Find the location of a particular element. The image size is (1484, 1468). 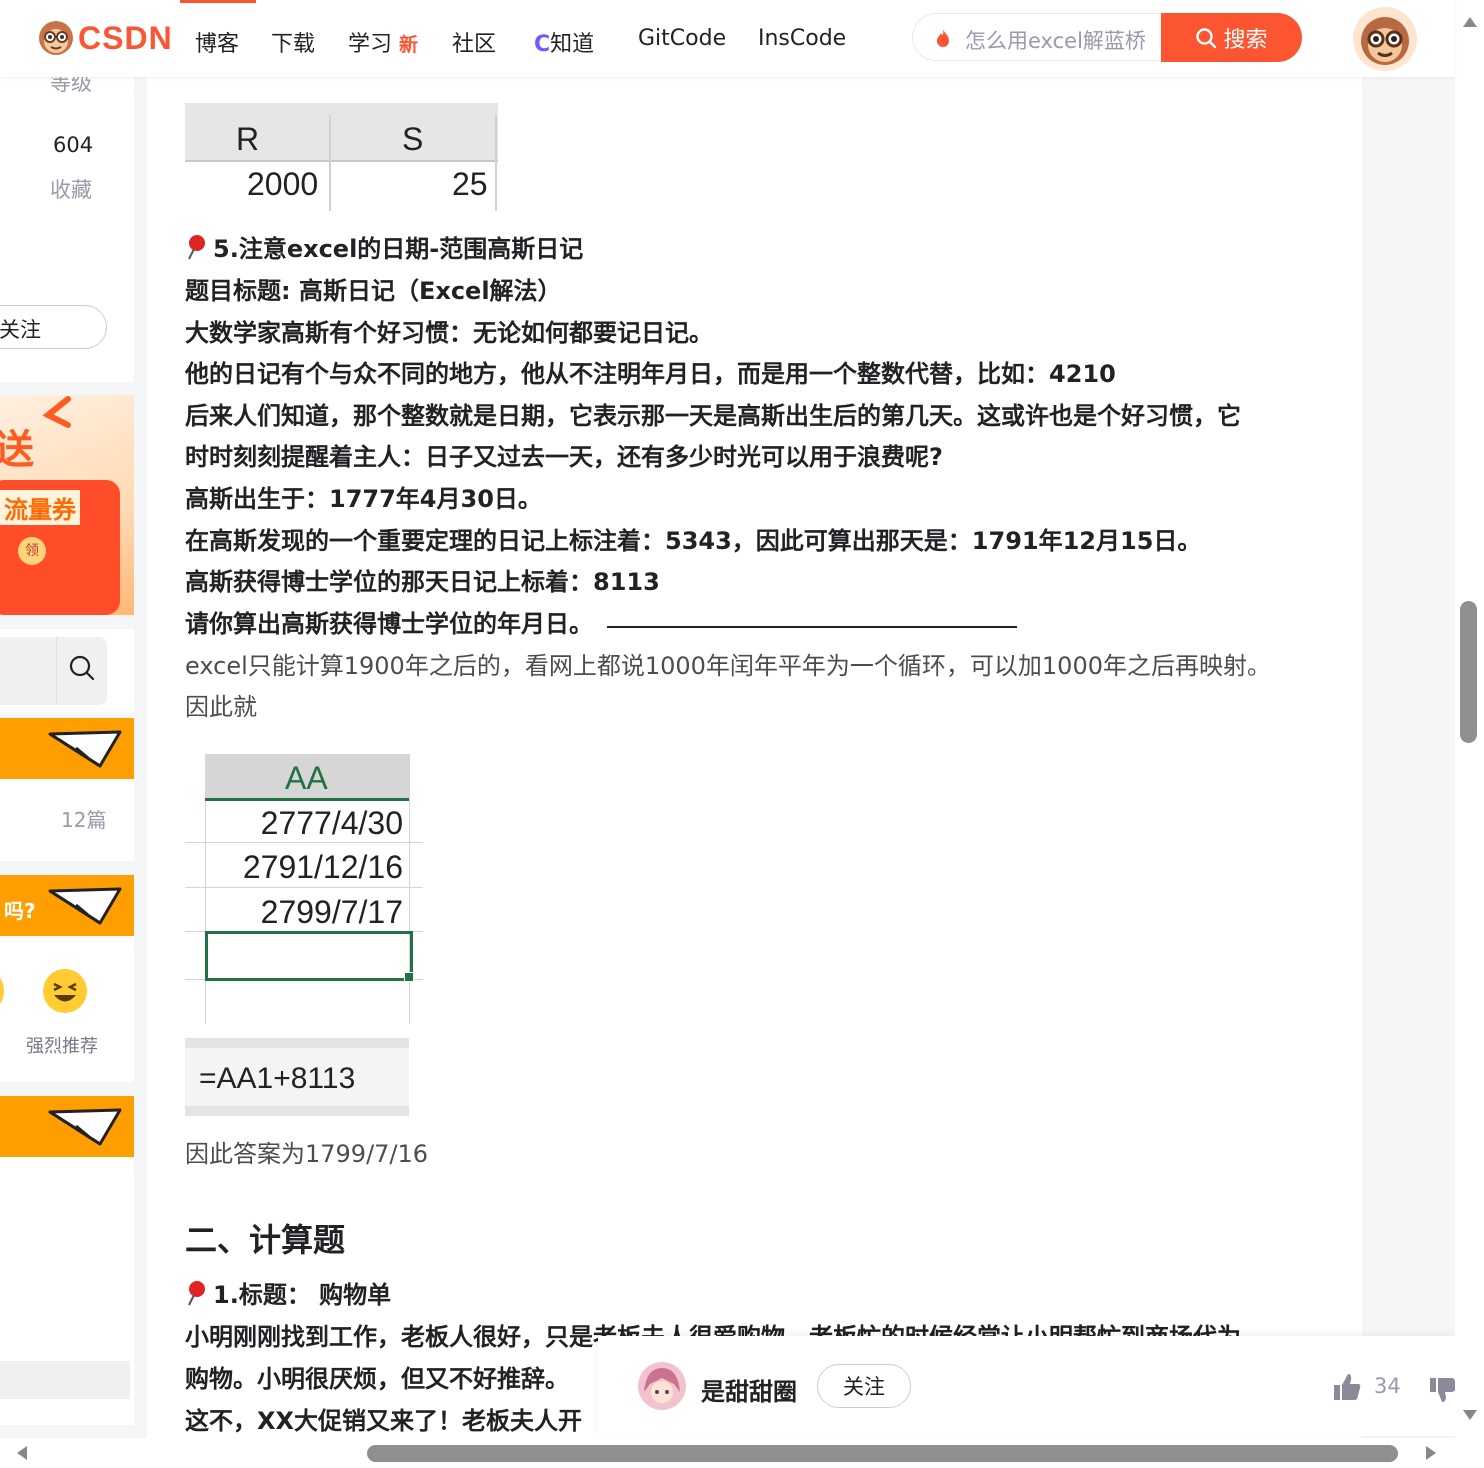

scroll-right-arrow-icon is located at coordinates (1431, 1453).